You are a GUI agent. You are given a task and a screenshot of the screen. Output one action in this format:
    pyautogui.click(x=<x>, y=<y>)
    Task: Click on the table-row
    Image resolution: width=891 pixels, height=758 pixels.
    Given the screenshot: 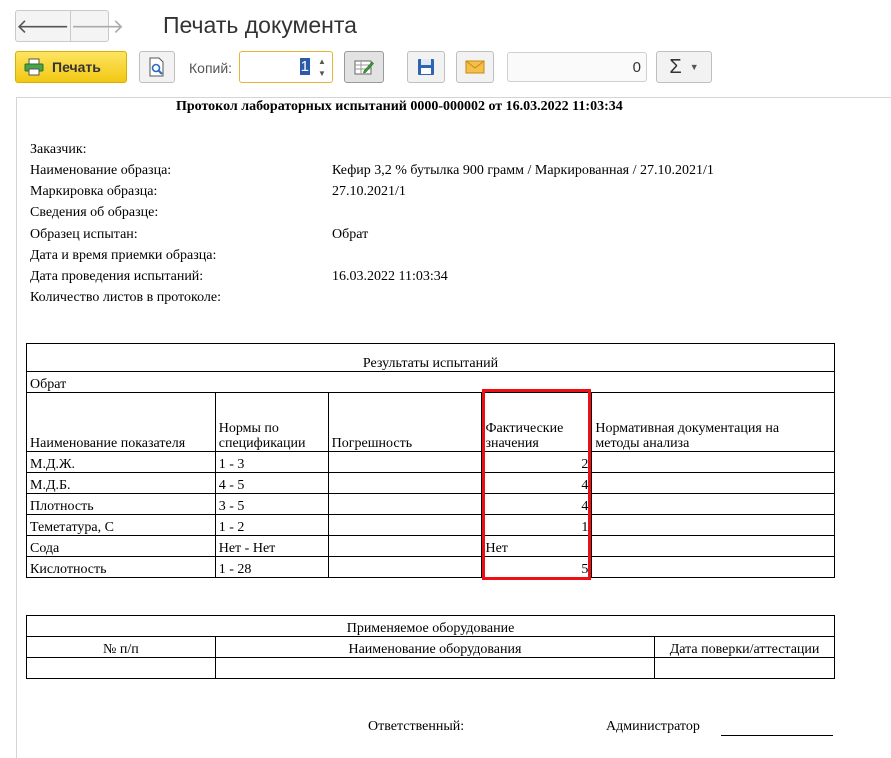 What is the action you would take?
    pyautogui.click(x=430, y=668)
    